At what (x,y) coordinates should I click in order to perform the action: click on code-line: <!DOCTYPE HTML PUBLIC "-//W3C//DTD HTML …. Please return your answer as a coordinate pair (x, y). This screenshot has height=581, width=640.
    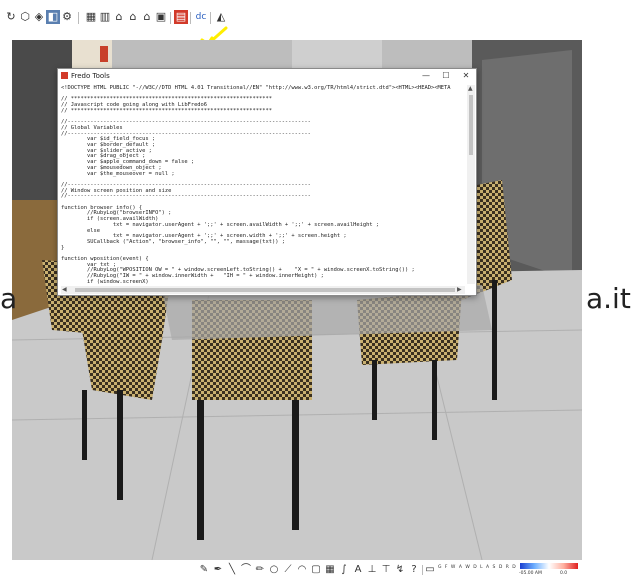
    Looking at the image, I should click on (256, 88).